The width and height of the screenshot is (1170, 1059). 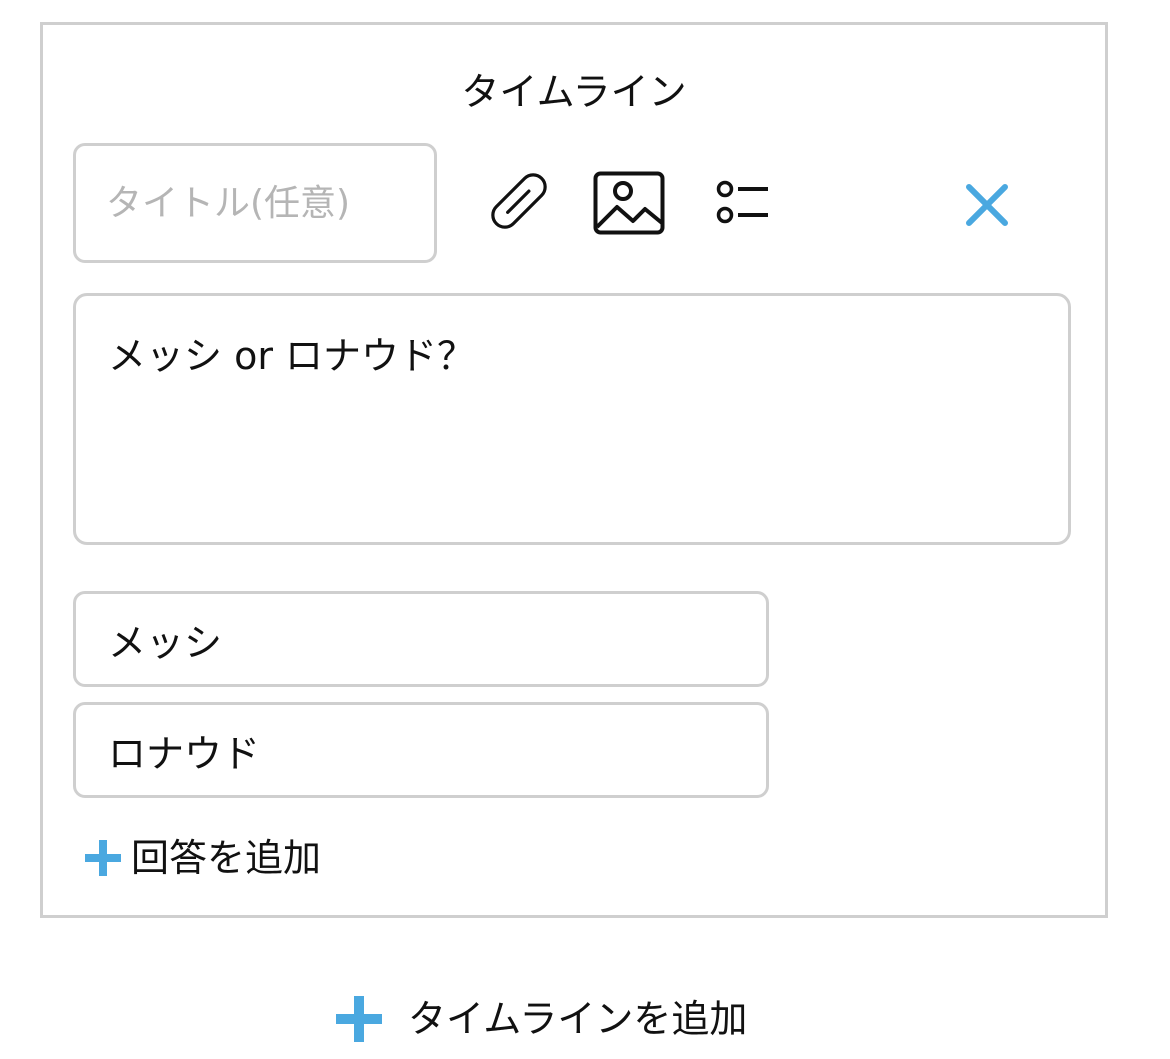 What do you see at coordinates (255, 203) in the screenshot?
I see `title-input` at bounding box center [255, 203].